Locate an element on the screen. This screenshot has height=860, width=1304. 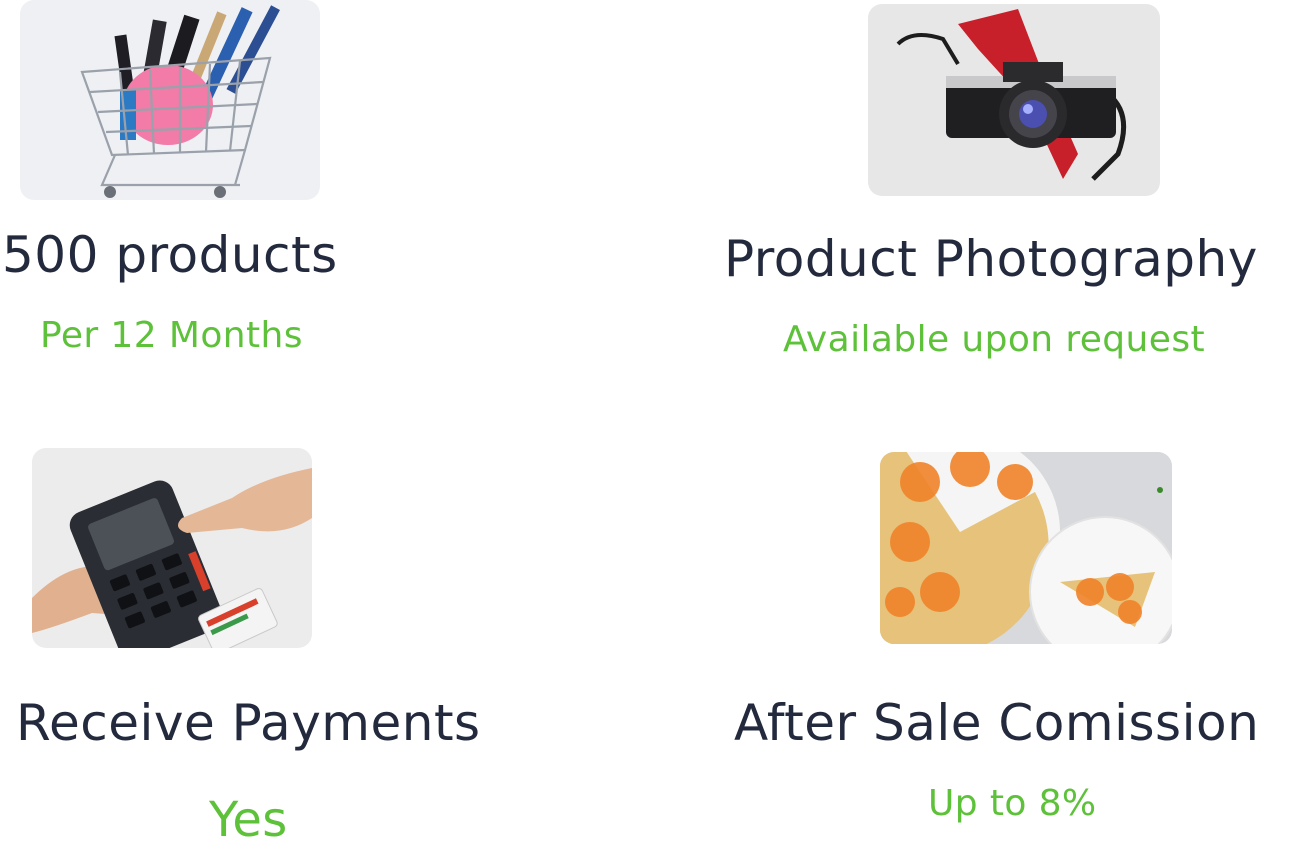
feature-subtitle: Yes is located at coordinates (248, 820).